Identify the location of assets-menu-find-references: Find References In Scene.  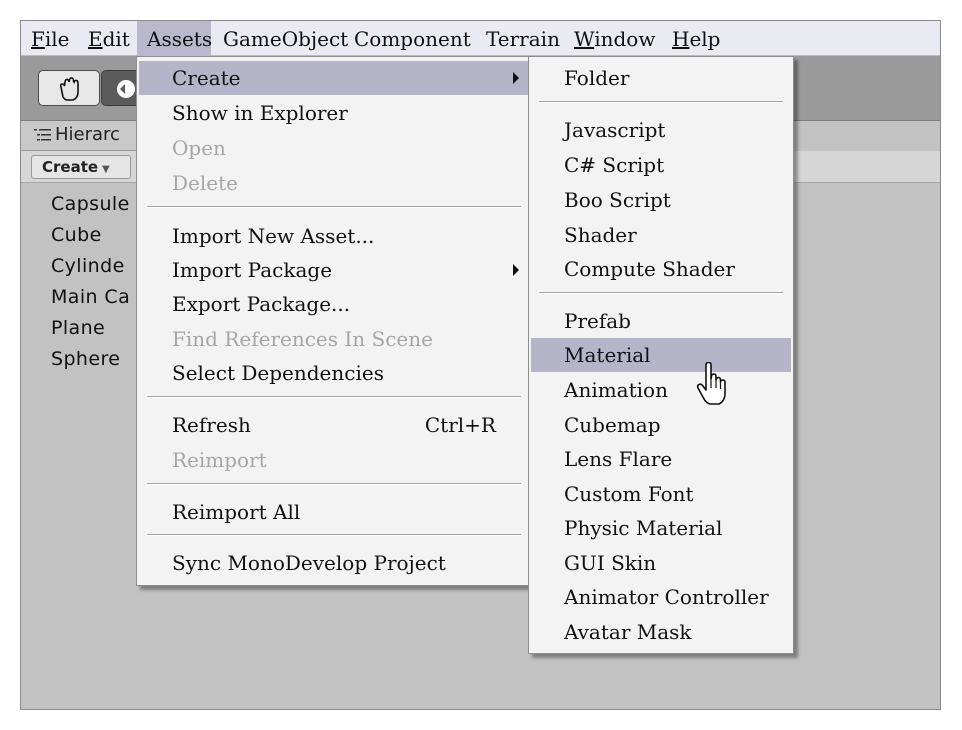
(334, 339).